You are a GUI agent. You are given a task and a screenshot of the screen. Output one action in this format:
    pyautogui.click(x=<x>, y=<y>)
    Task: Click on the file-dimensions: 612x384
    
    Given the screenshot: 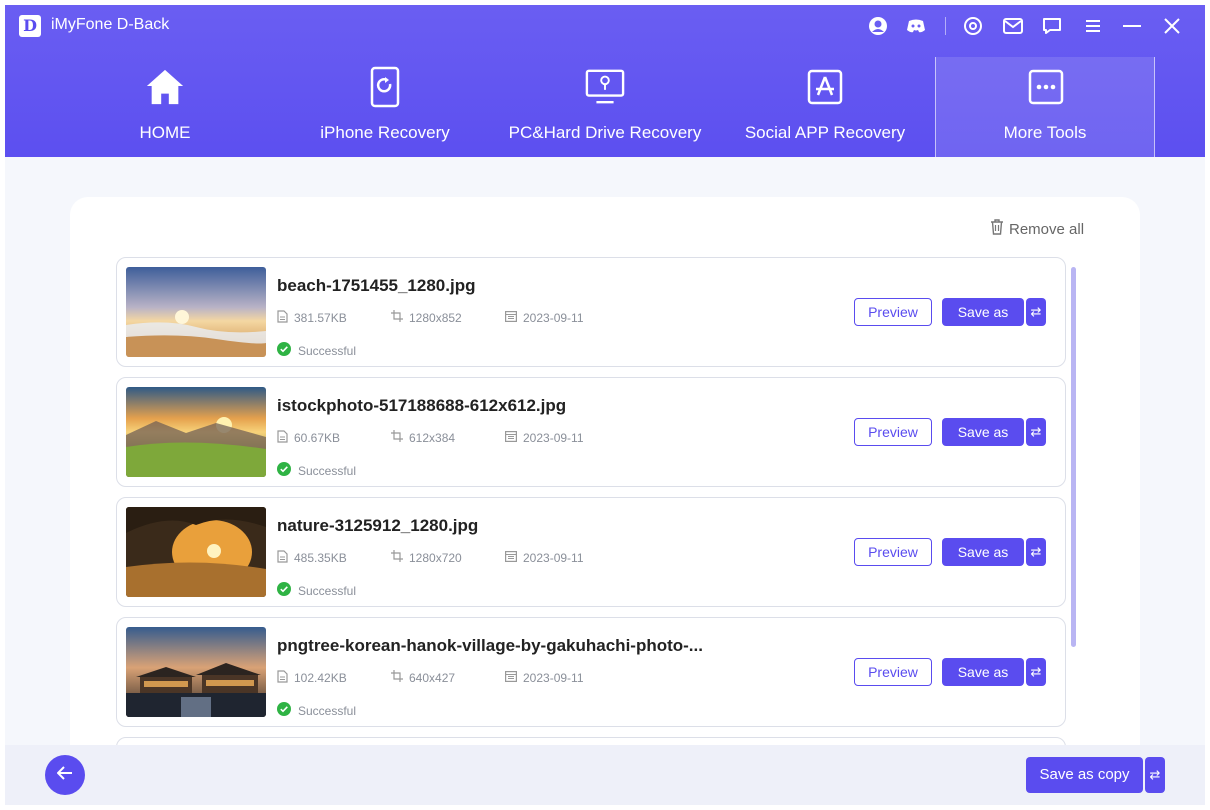 What is the action you would take?
    pyautogui.click(x=423, y=437)
    